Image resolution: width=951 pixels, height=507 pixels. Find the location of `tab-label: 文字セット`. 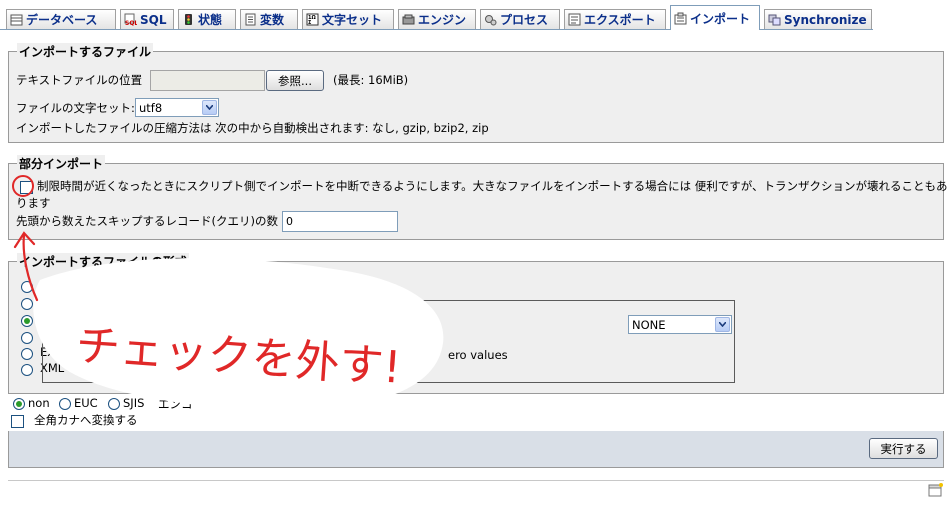

tab-label: 文字セット is located at coordinates (352, 20).